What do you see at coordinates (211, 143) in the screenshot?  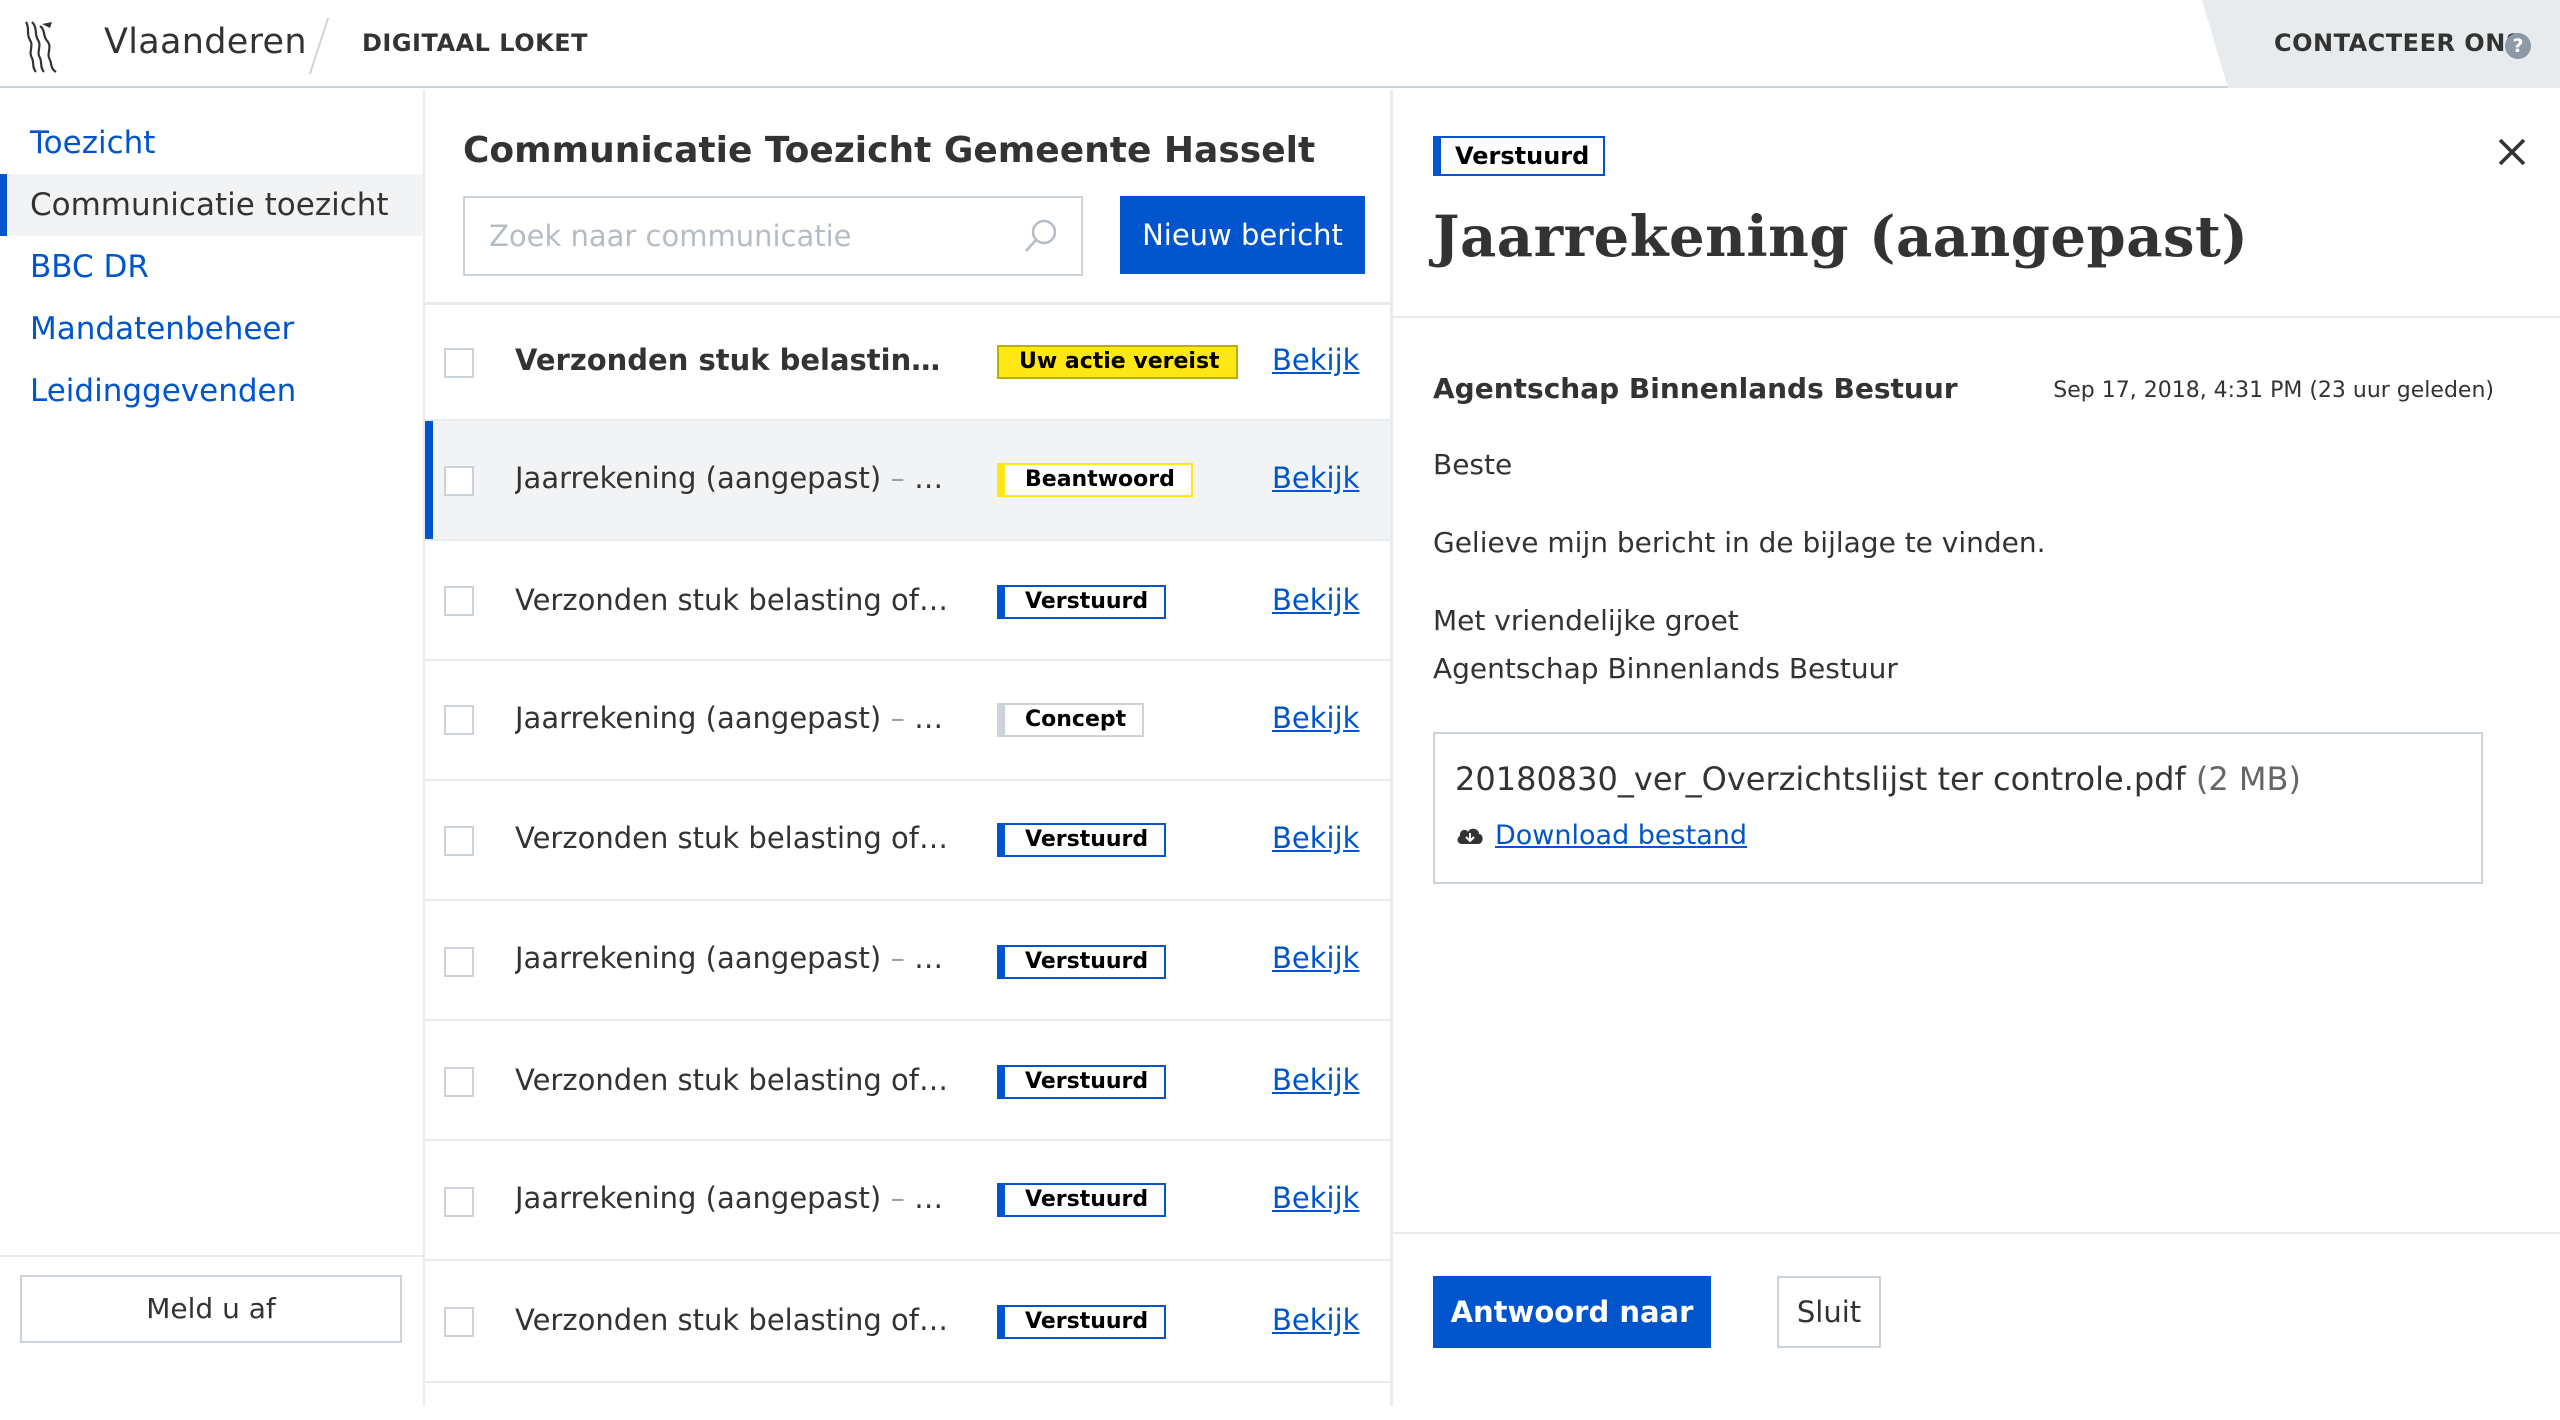 I see `sidebar-item-toezicht: Toezicht` at bounding box center [211, 143].